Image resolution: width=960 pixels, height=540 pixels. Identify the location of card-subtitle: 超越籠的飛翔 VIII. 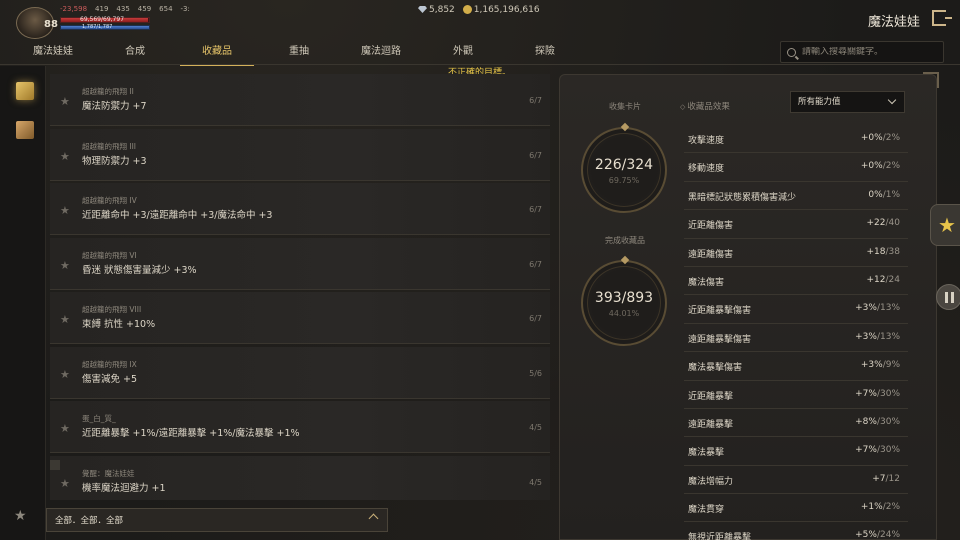
(112, 309).